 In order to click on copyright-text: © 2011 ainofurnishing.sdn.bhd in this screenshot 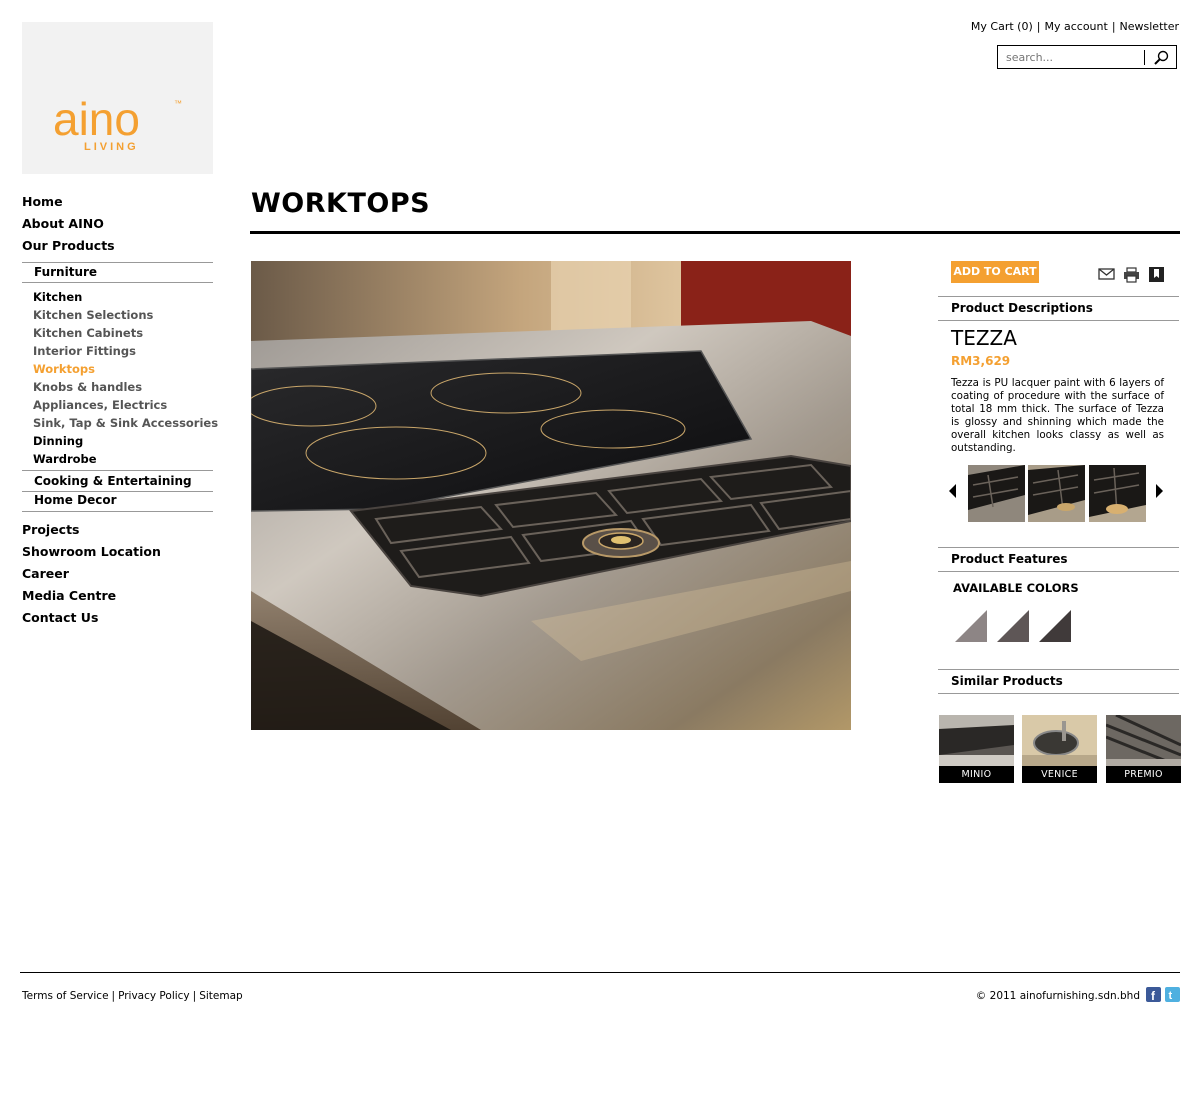, I will do `click(1057, 996)`.